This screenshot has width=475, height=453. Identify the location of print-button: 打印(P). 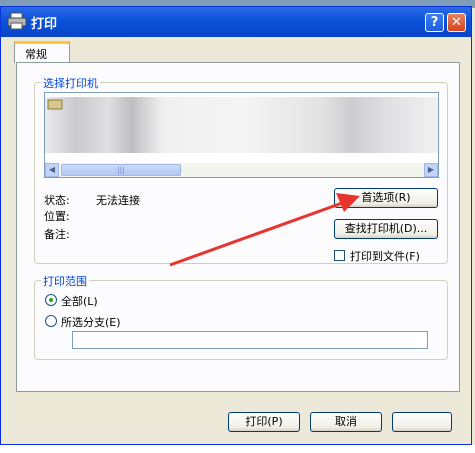
(264, 422).